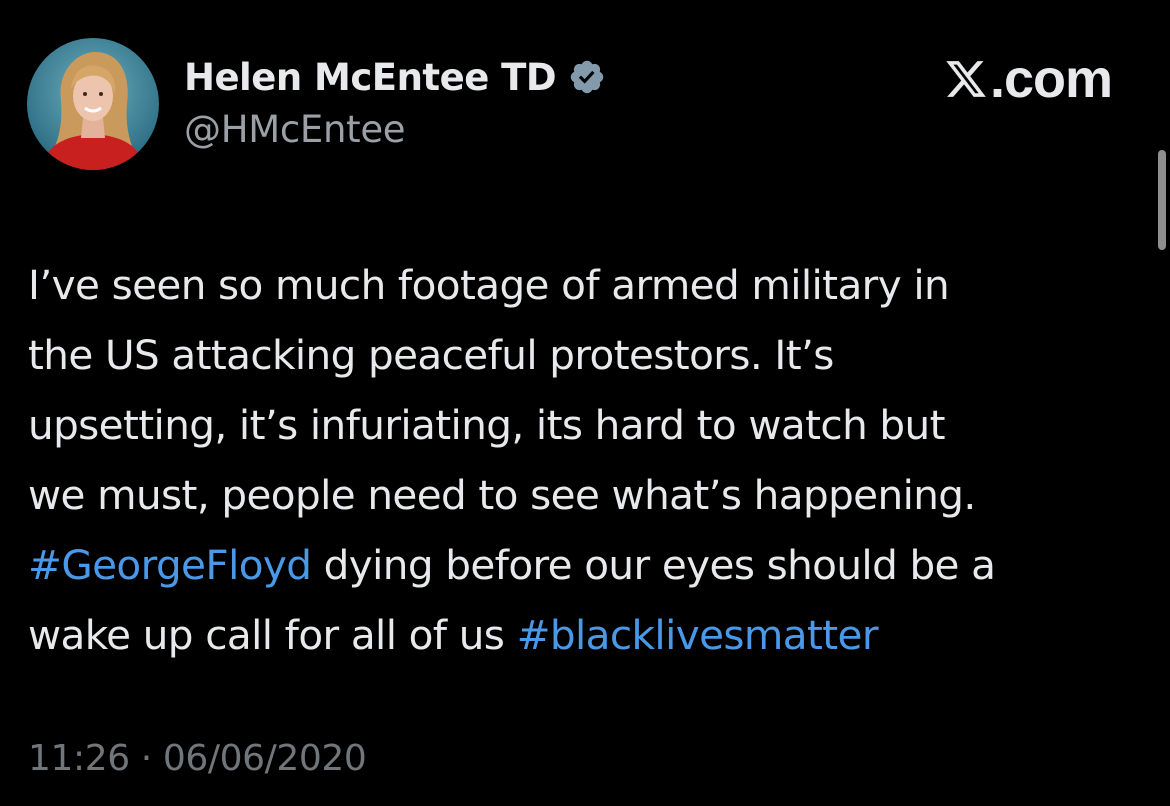 The height and width of the screenshot is (806, 1170). I want to click on avatar-photo, so click(93, 104).